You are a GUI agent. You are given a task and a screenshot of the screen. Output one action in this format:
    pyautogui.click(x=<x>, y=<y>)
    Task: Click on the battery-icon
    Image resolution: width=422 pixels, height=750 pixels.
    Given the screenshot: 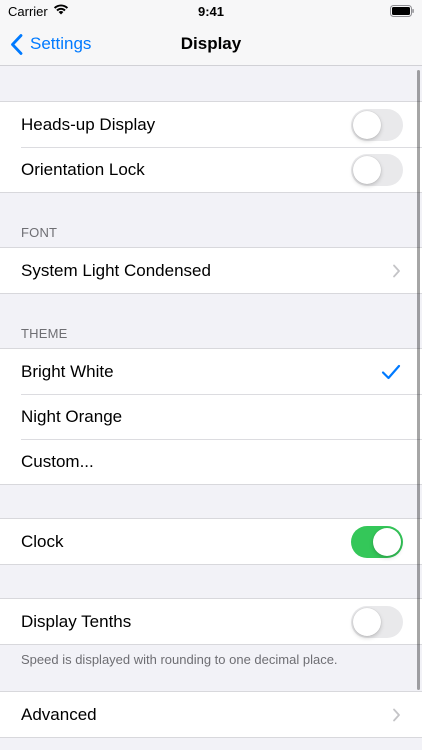 What is the action you would take?
    pyautogui.click(x=402, y=11)
    